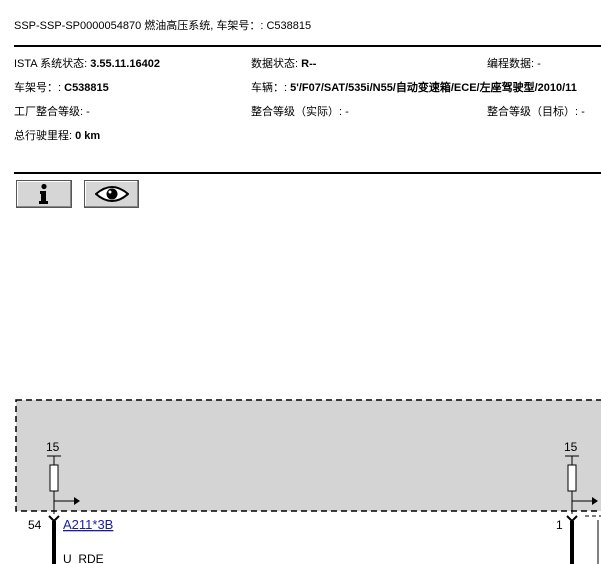  I want to click on info-button, so click(44, 194).